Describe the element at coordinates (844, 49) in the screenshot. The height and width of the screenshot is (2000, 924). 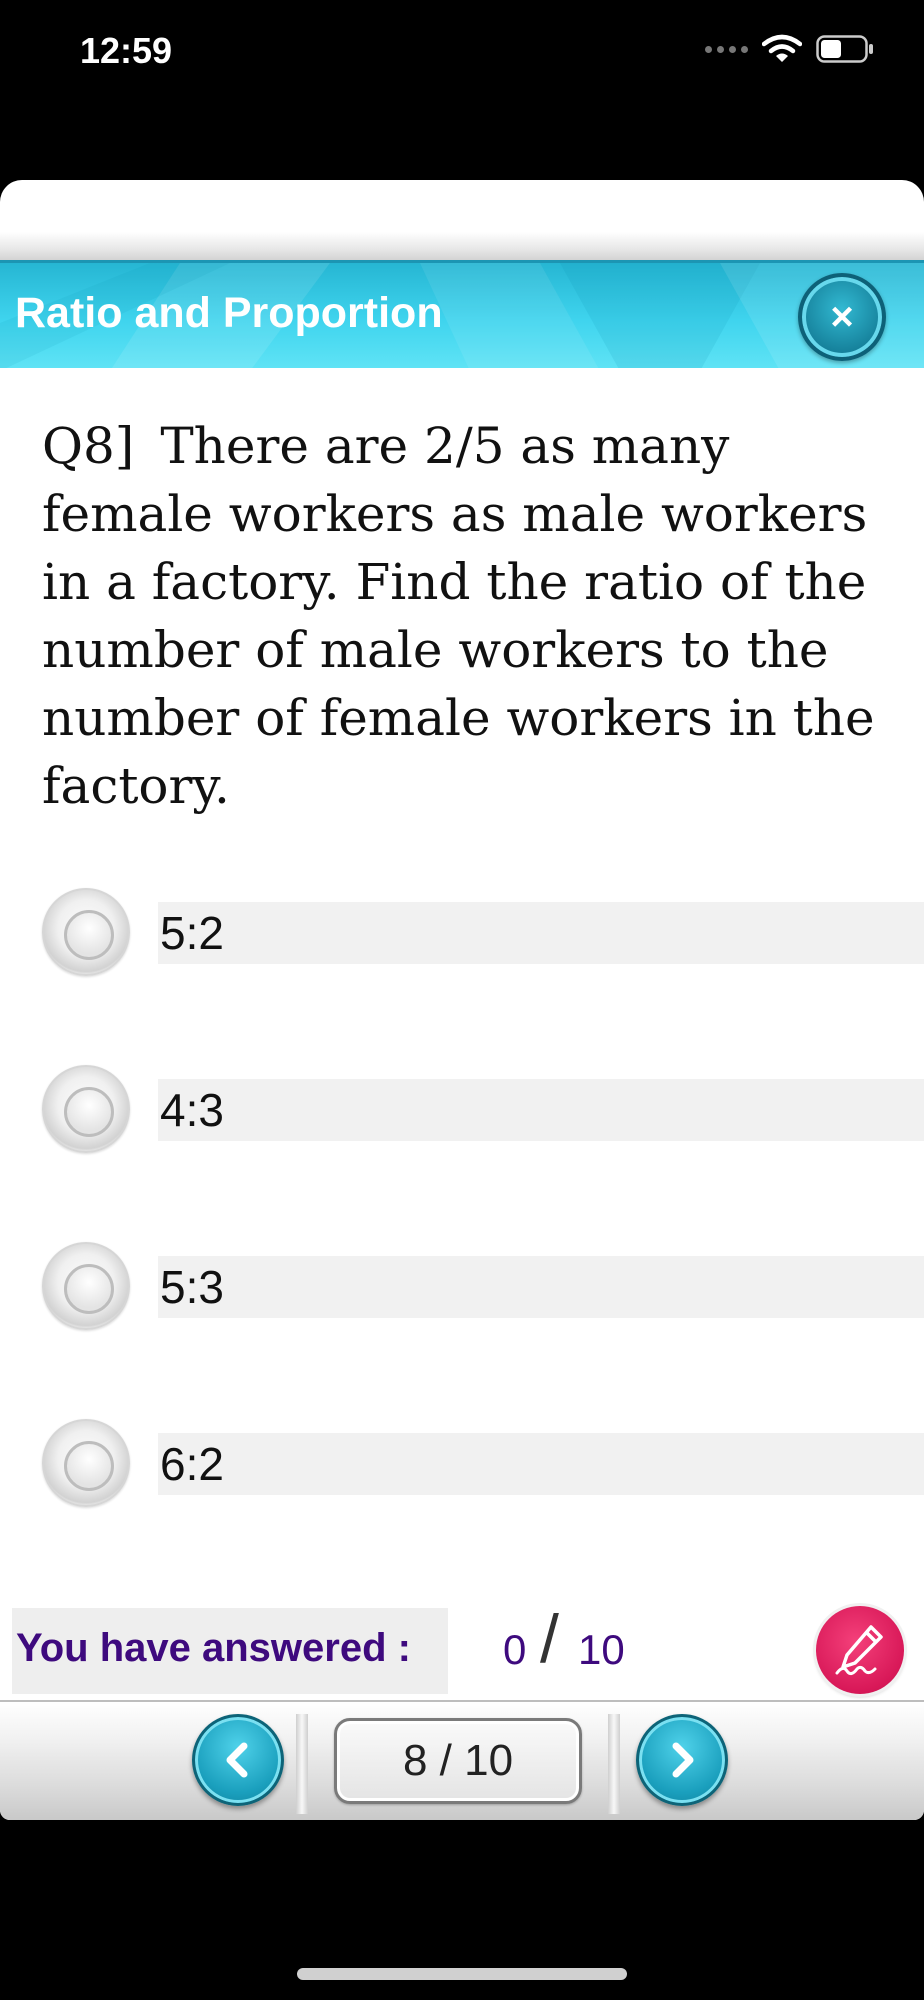
I see `battery-icon` at that location.